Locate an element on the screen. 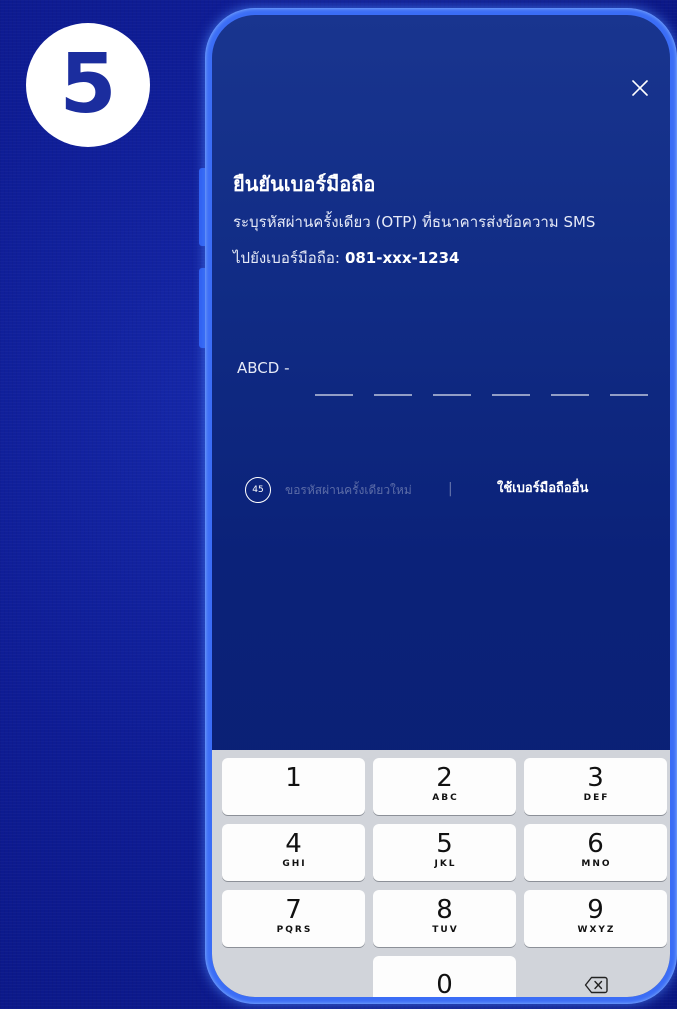 This screenshot has height=1009, width=677. key-digit: 3 is located at coordinates (595, 778).